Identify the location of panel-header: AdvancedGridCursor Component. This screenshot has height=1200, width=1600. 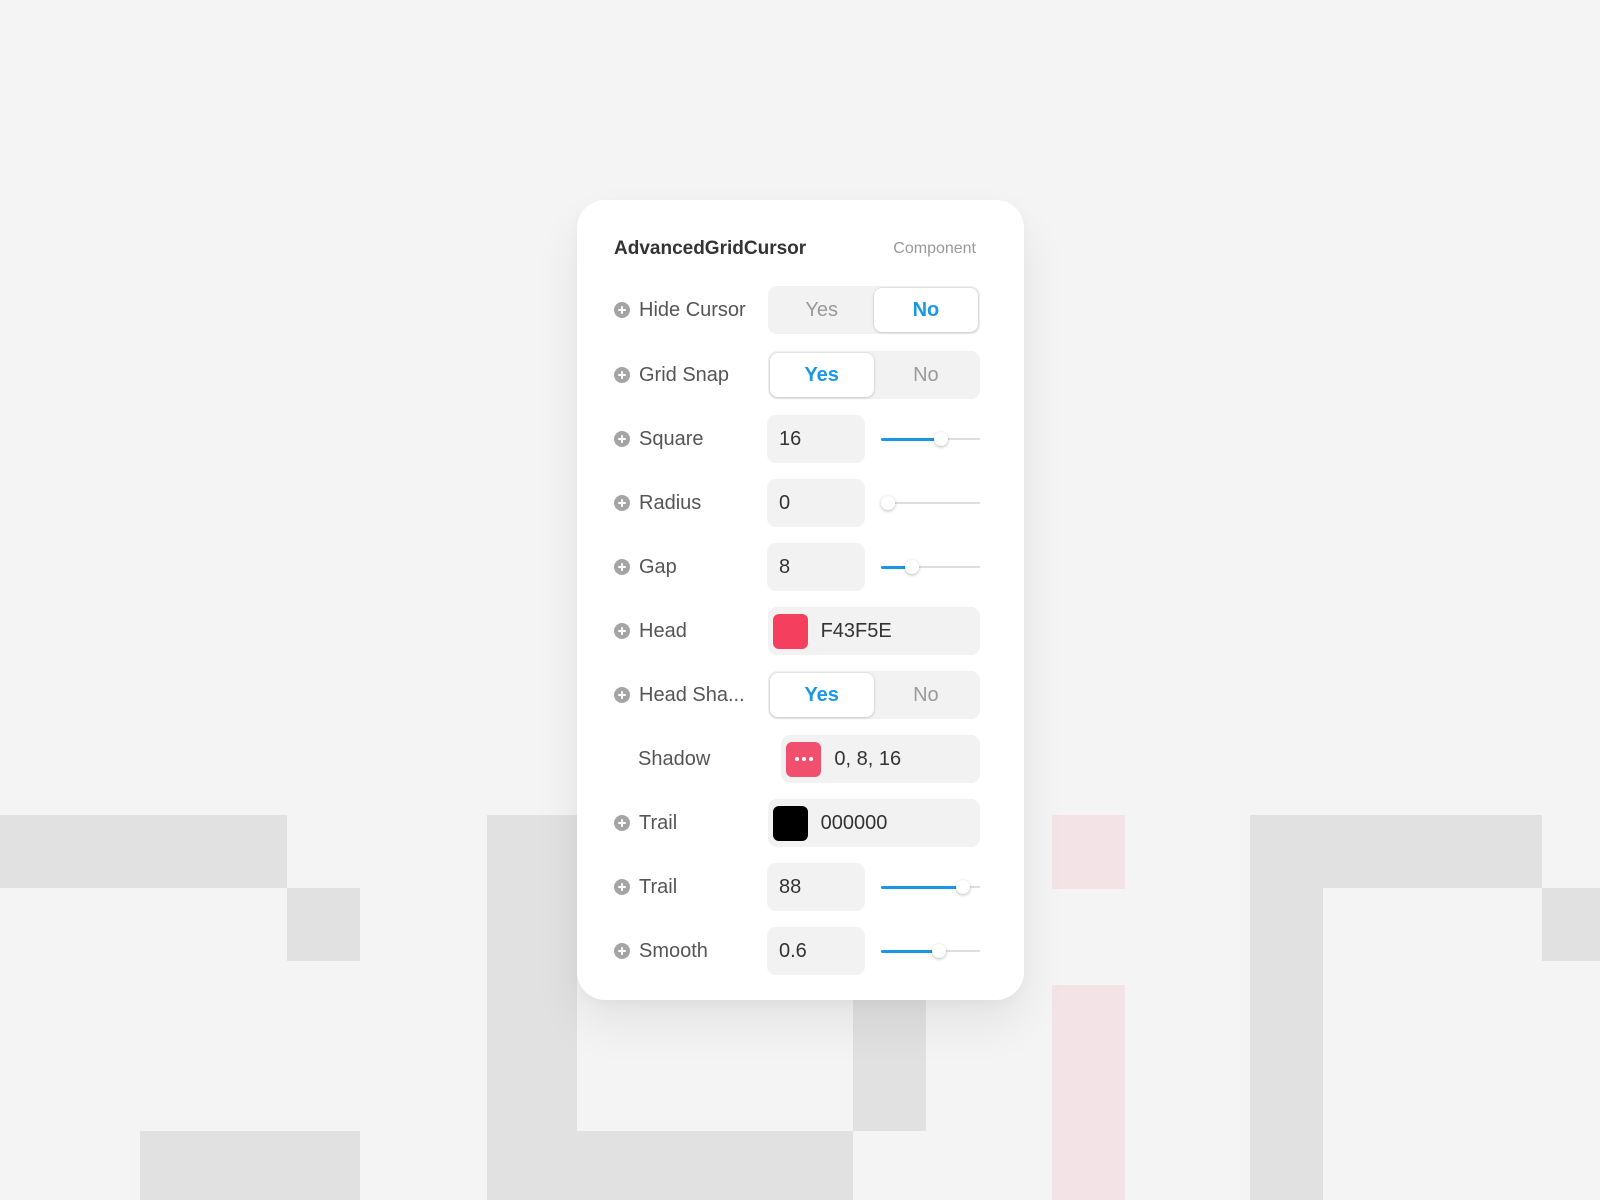
(795, 249).